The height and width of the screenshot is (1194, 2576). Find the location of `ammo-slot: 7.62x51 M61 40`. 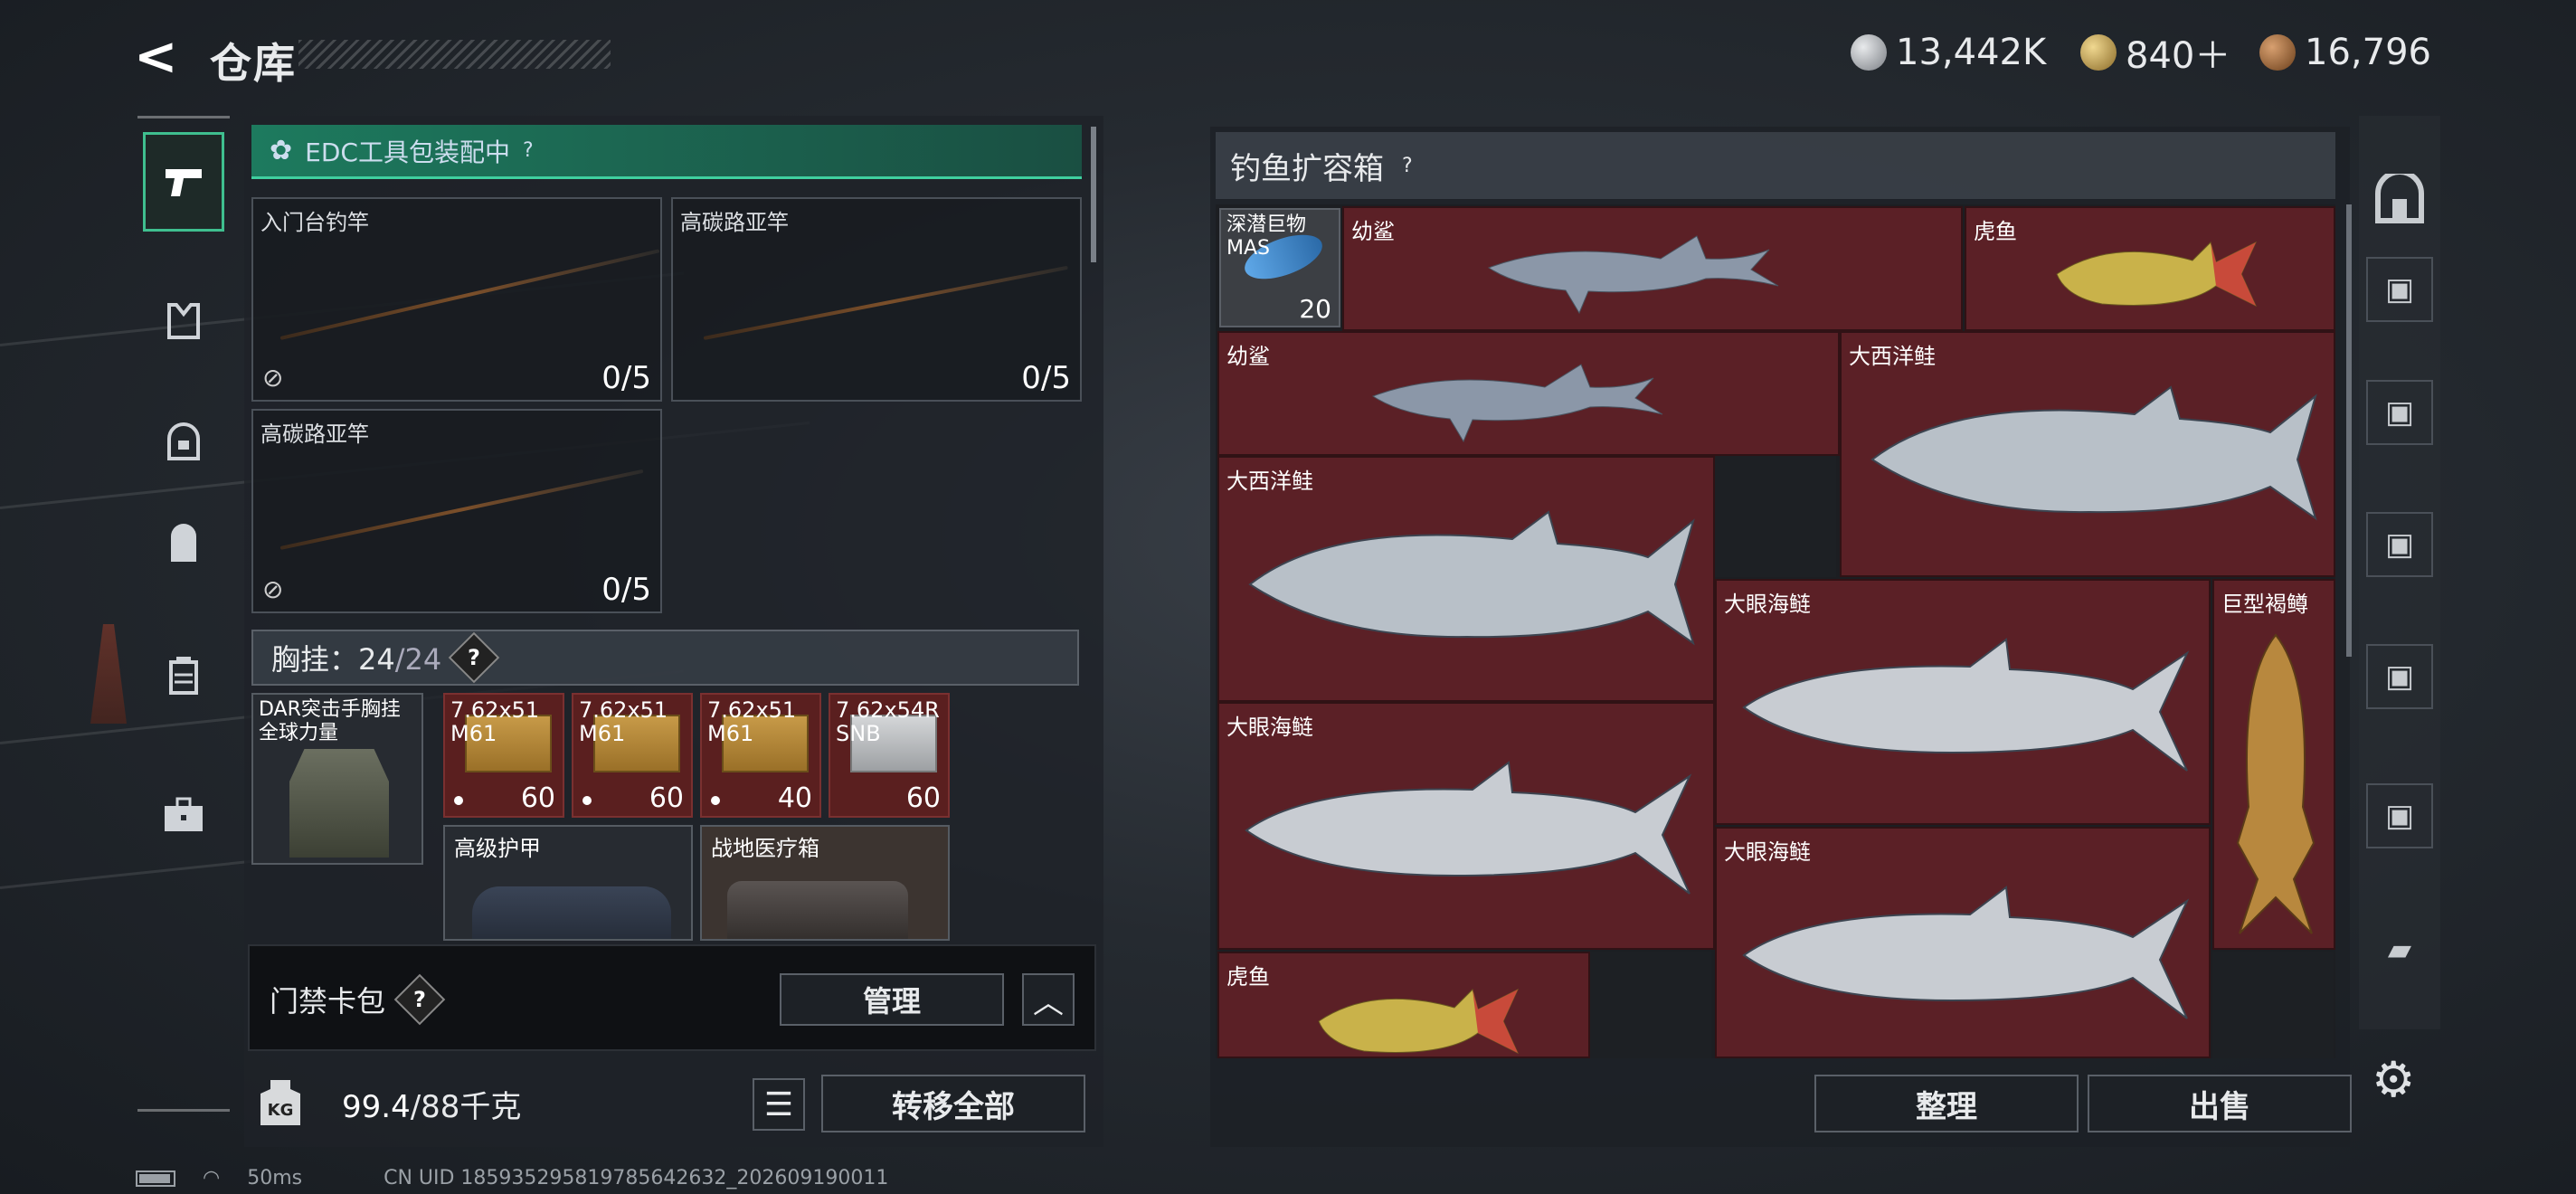

ammo-slot: 7.62x51 M61 40 is located at coordinates (760, 755).